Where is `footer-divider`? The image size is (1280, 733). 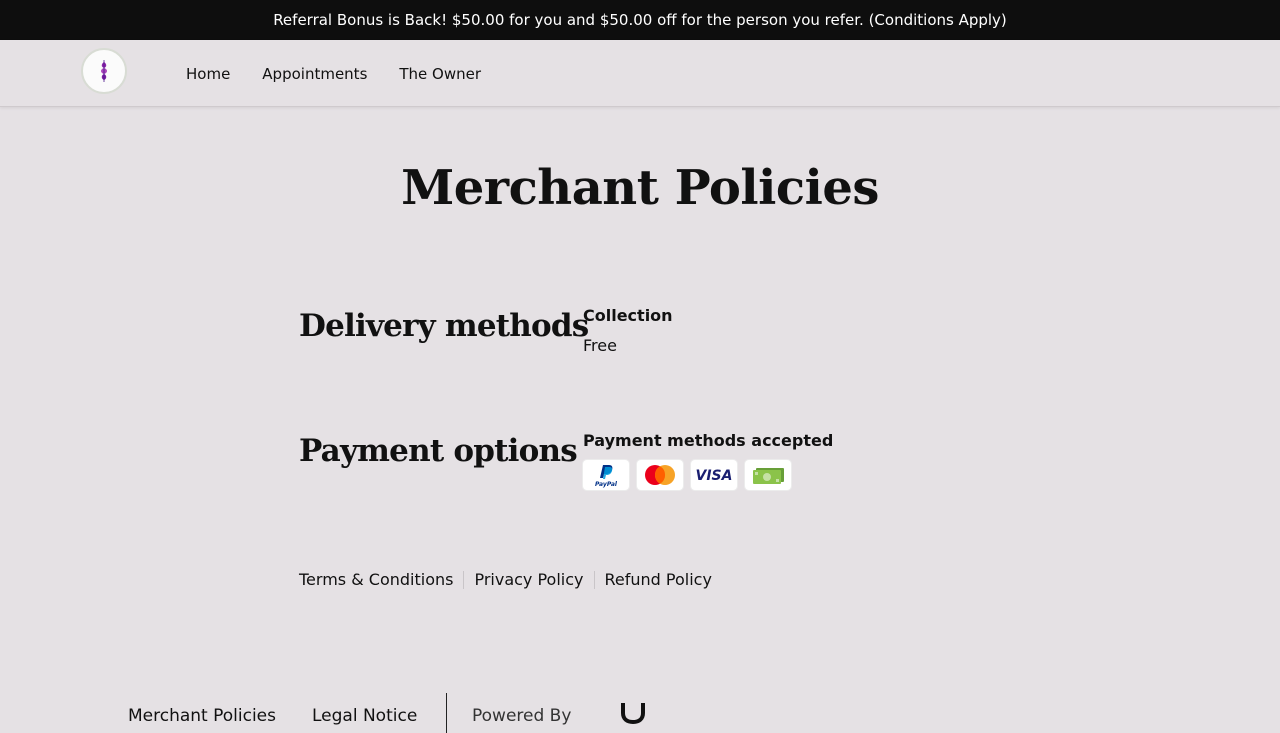 footer-divider is located at coordinates (446, 713).